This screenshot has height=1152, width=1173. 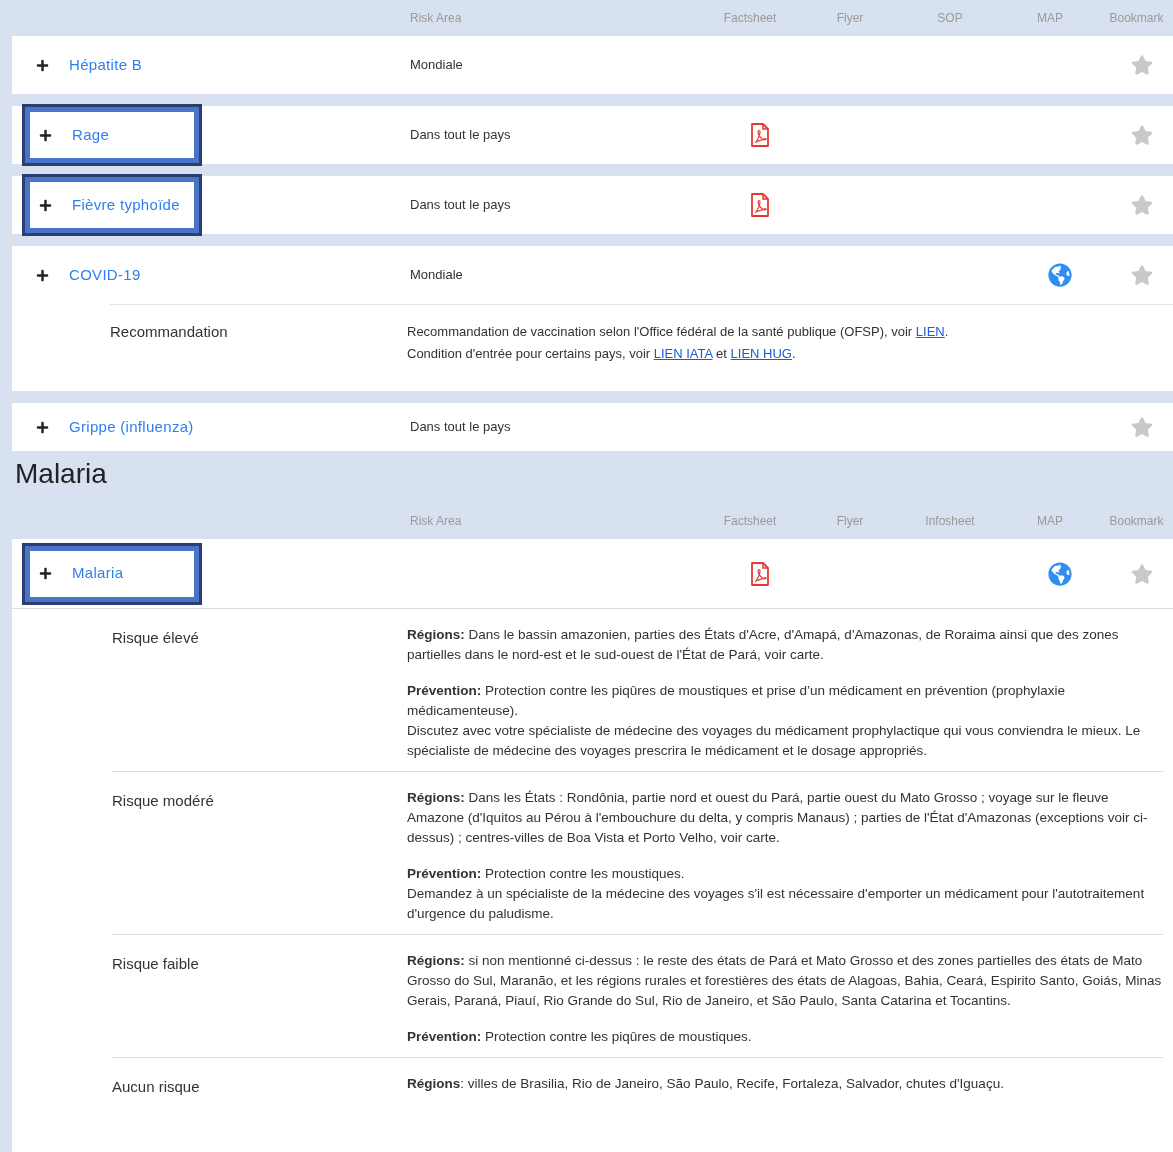 What do you see at coordinates (761, 353) in the screenshot?
I see `link: LIEN HUG` at bounding box center [761, 353].